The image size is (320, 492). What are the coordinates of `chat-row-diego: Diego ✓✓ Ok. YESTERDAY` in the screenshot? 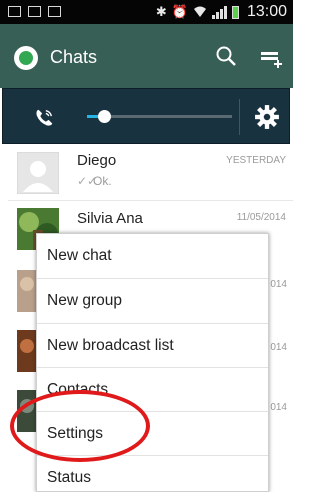 It's located at (146, 178).